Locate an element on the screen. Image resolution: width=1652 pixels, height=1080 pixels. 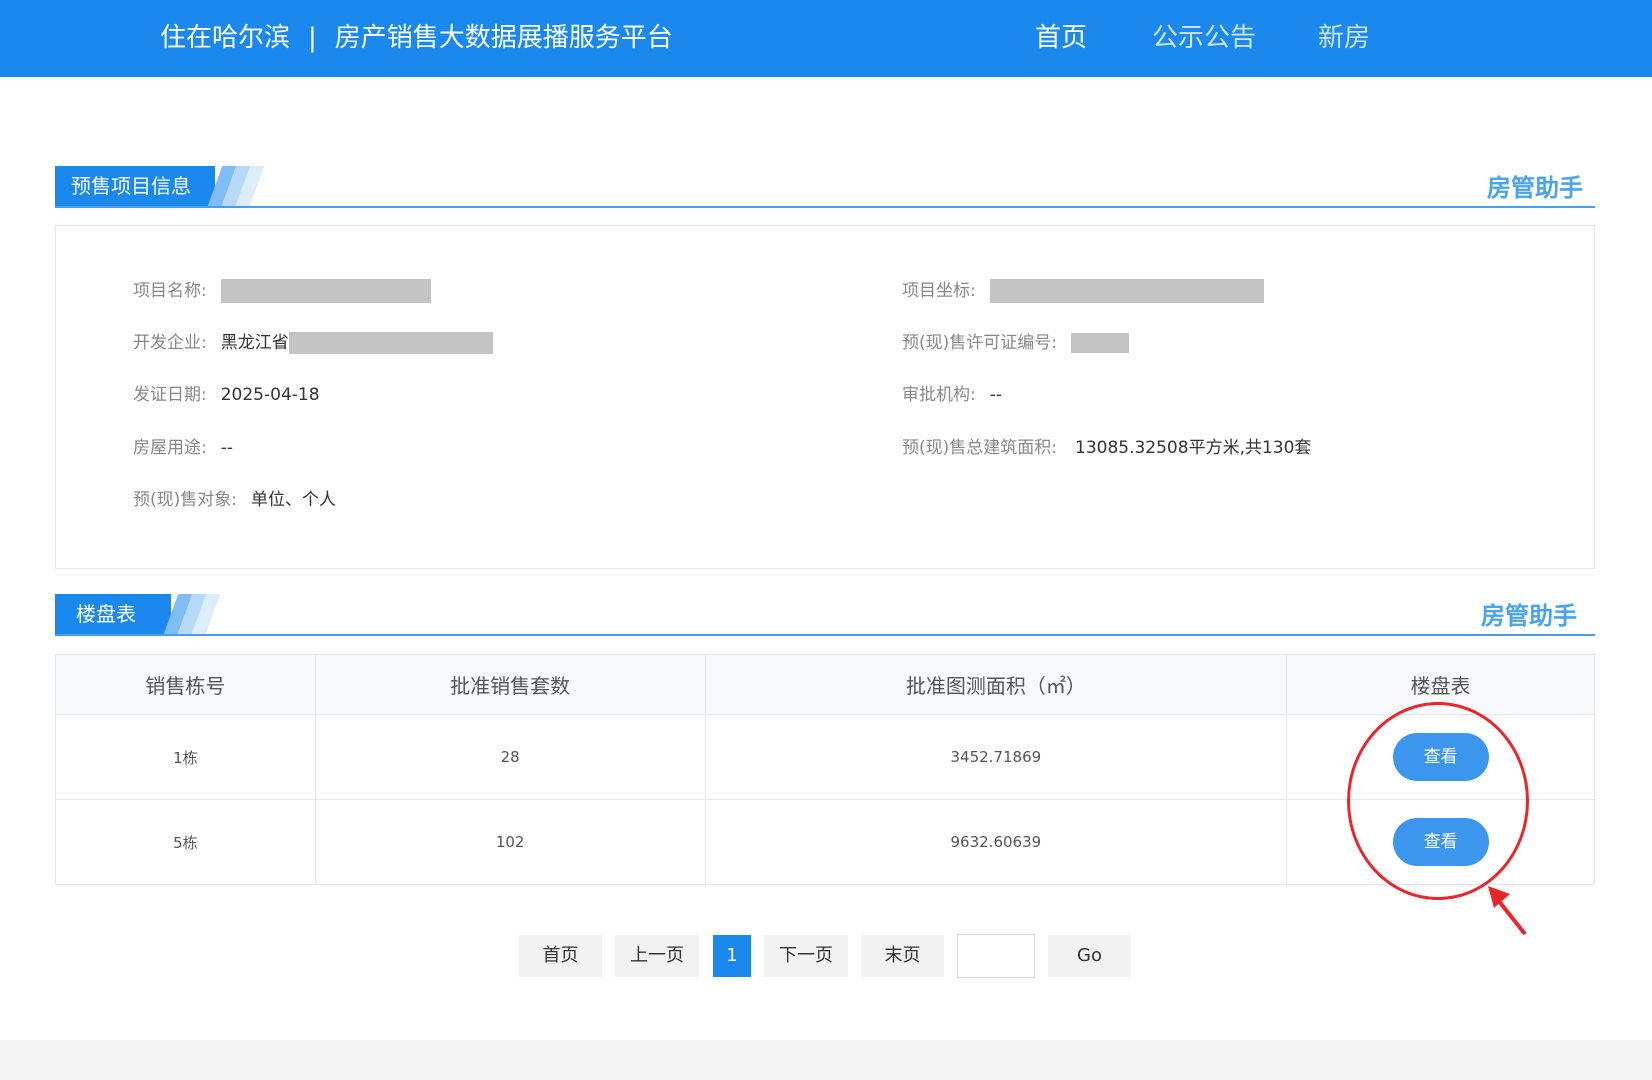
col-area: 批准图测面积（㎡） is located at coordinates (996, 684).